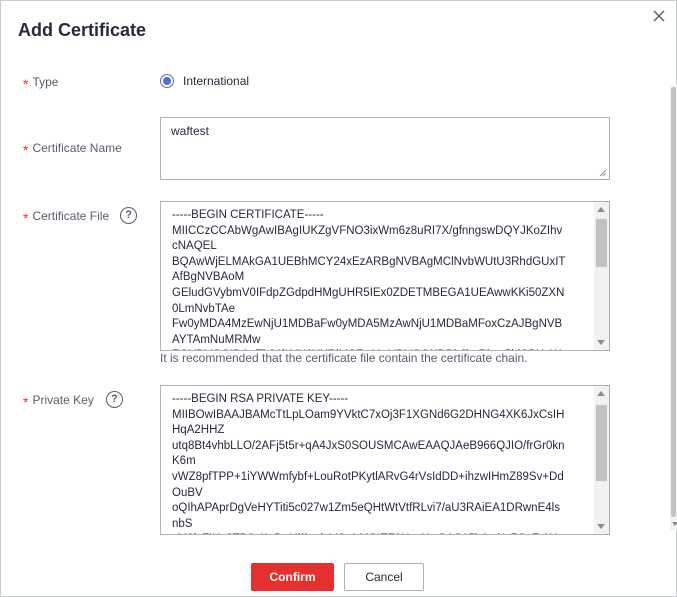 Image resolution: width=677 pixels, height=597 pixels. I want to click on close-icon, so click(659, 16).